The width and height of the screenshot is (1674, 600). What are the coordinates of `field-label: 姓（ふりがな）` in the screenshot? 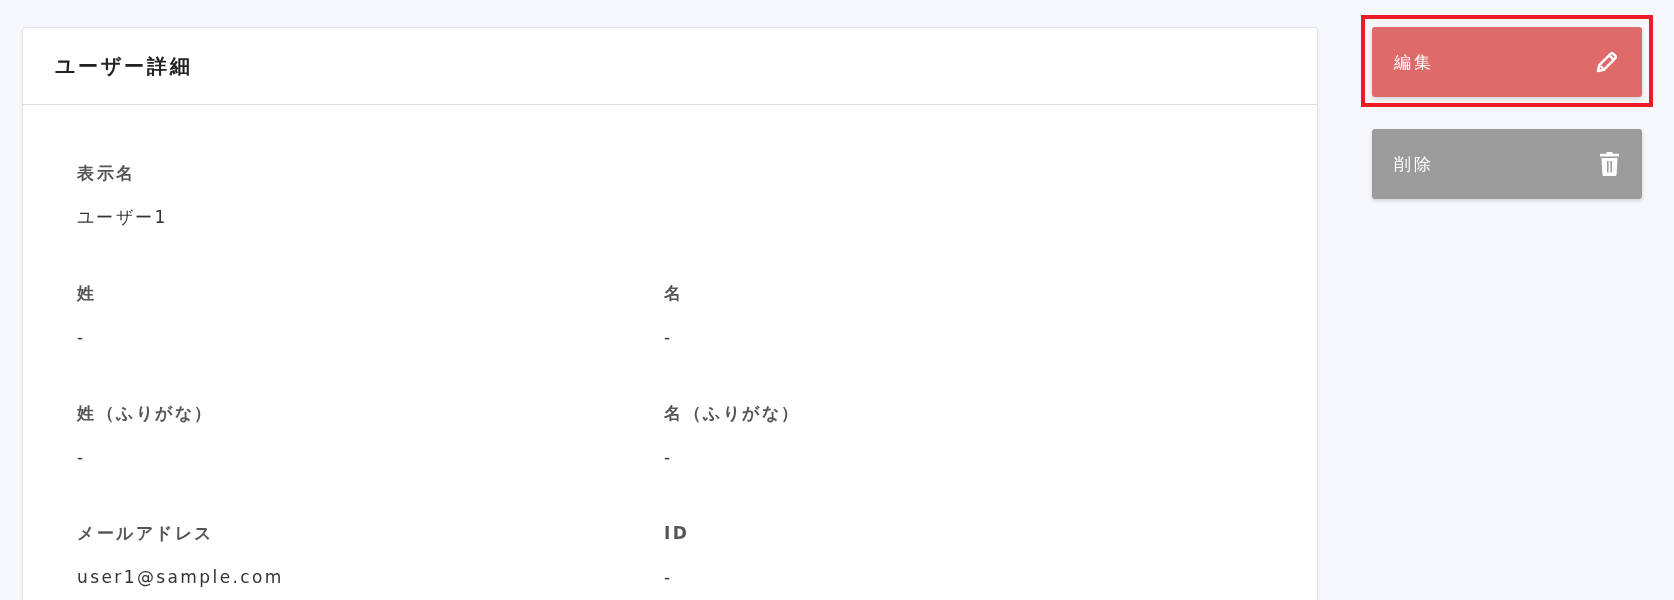 It's located at (145, 413).